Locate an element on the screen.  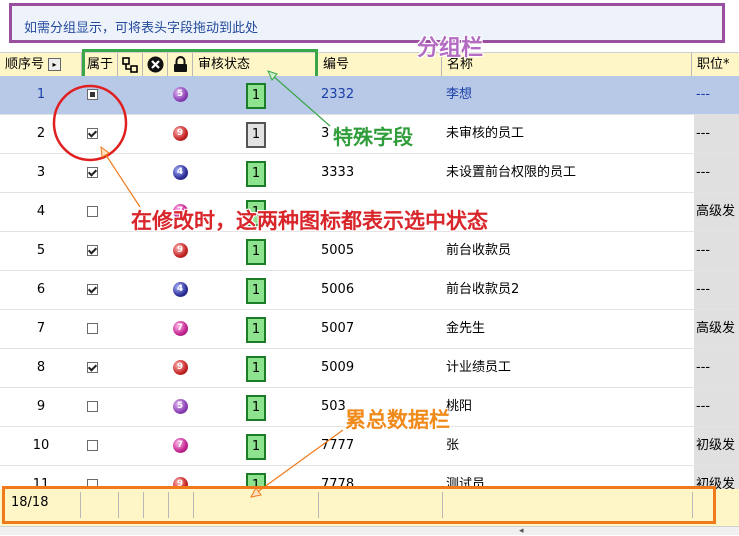
row-rank-cell: 7 is located at coordinates (180, 329).